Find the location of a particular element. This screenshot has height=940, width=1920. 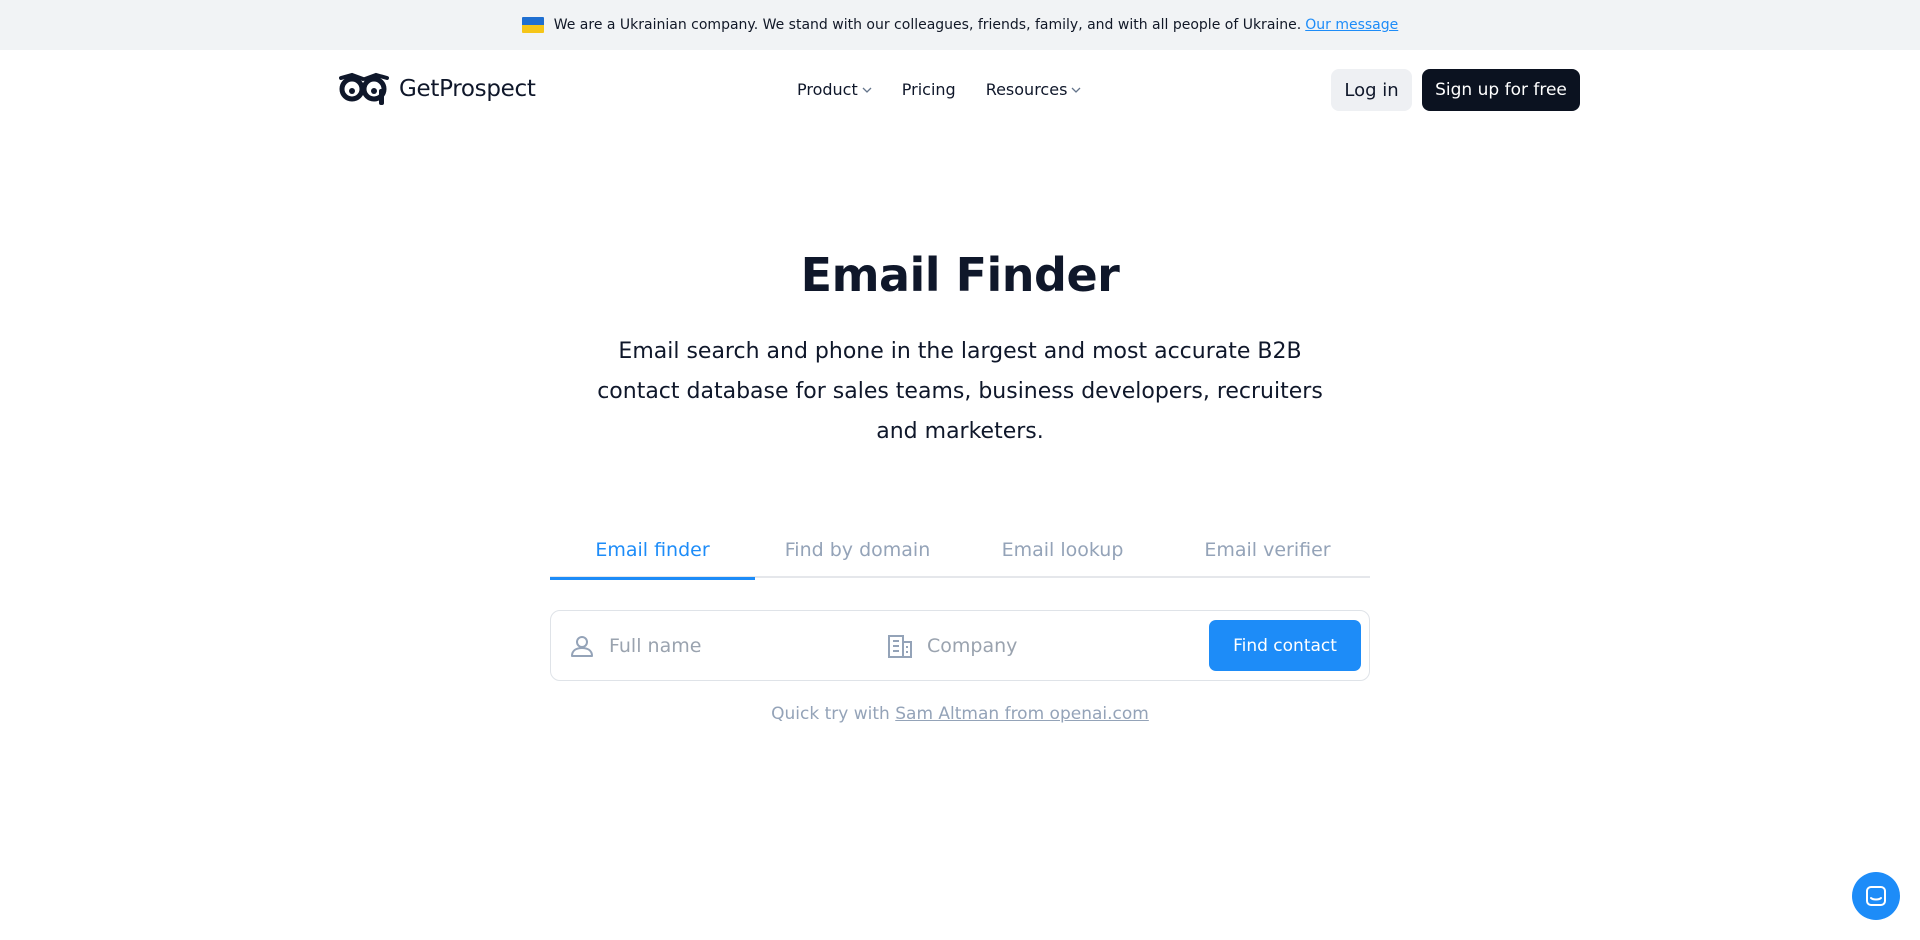

main-menu: Product Pricing Resources is located at coordinates (939, 89).